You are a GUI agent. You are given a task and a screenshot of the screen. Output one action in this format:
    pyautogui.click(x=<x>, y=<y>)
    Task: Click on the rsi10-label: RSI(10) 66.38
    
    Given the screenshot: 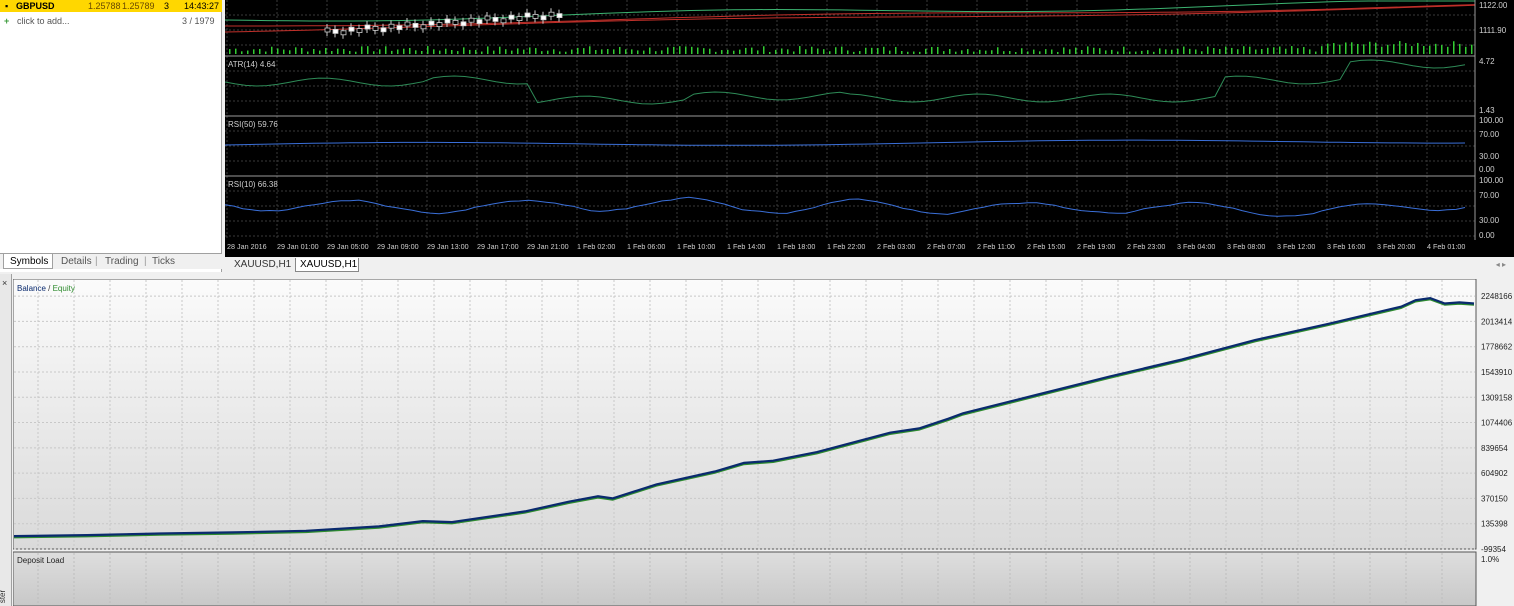 What is the action you would take?
    pyautogui.click(x=253, y=184)
    